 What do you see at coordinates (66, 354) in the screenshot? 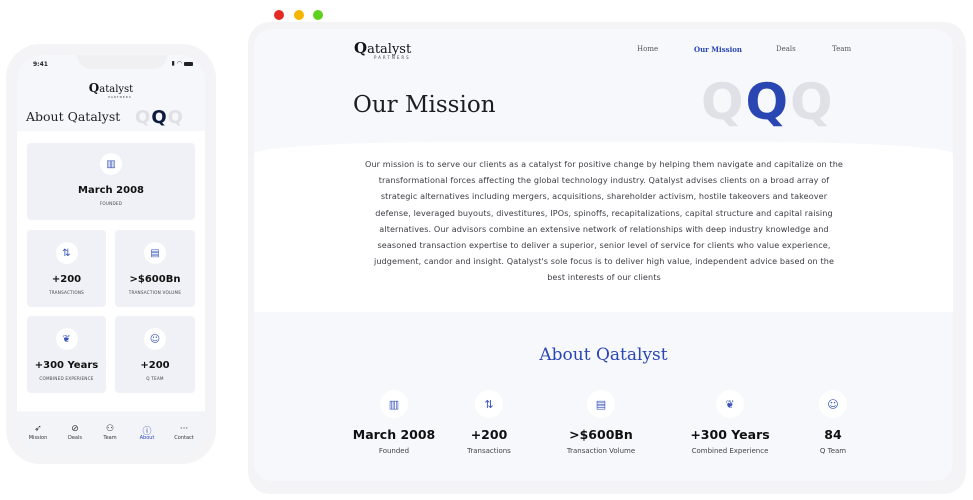
I see `stat-card-experience: ❦ +300 Years COMBINED EXPERIENCE` at bounding box center [66, 354].